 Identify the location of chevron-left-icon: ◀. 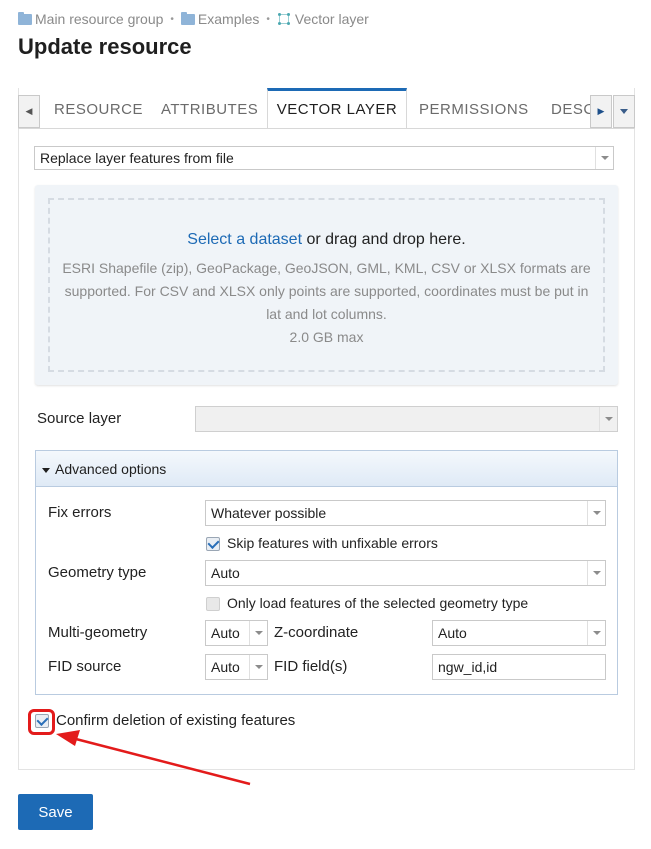
(29, 111).